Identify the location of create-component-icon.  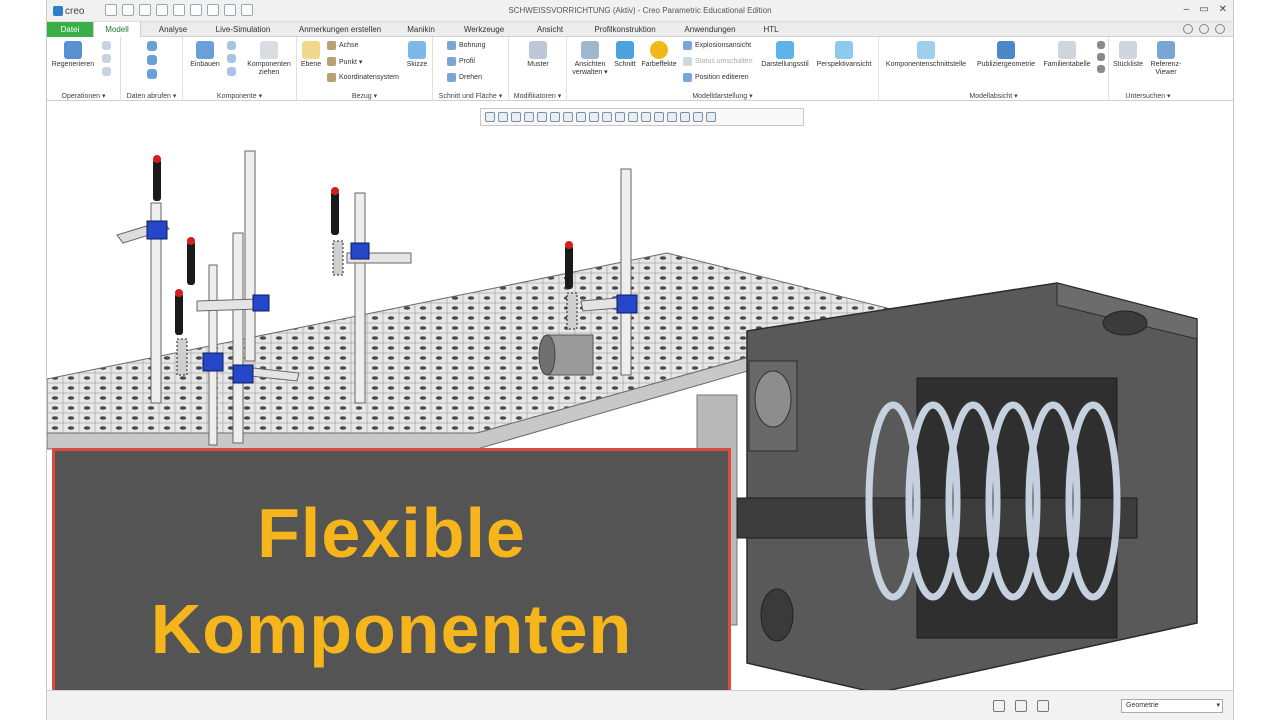
(231, 45).